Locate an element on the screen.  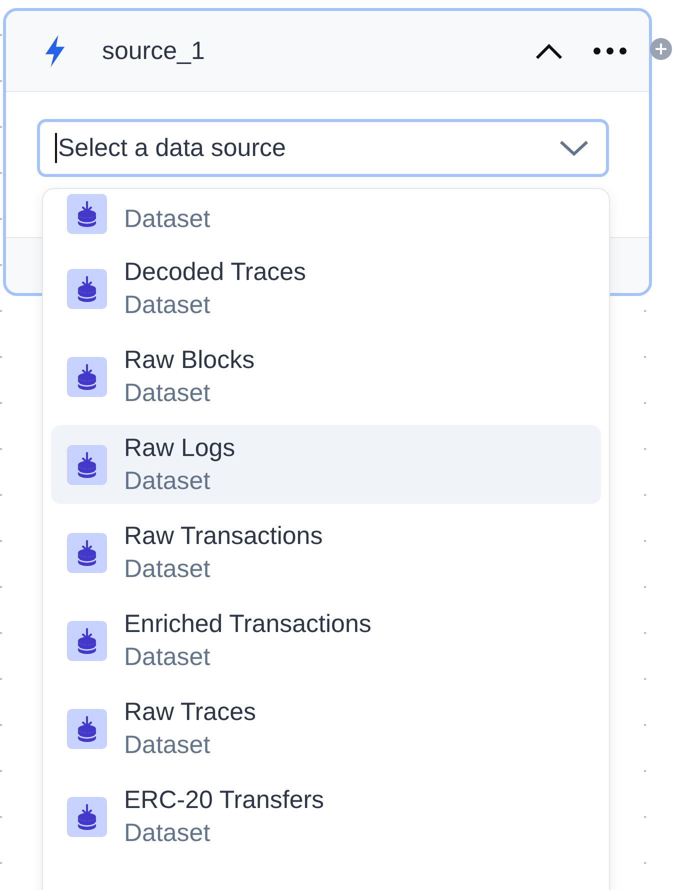
dropdown-option: Enriched Transactions Dataset is located at coordinates (326, 640).